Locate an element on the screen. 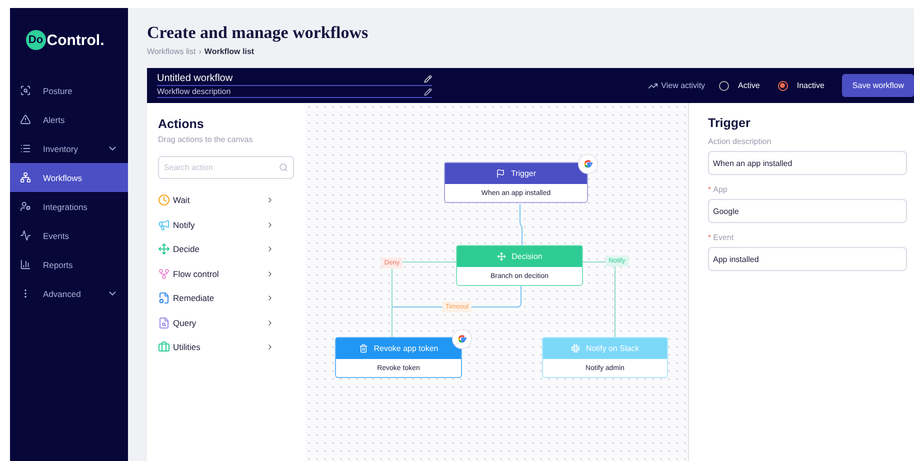  nav-item: Inventory is located at coordinates (69, 148).